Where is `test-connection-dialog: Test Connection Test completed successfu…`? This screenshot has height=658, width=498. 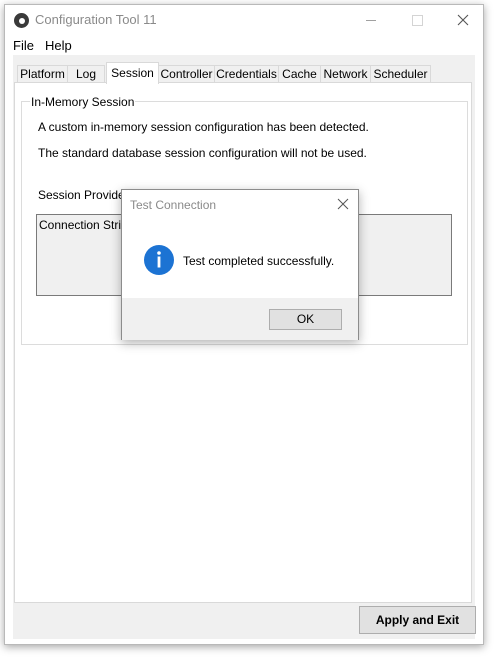
test-connection-dialog: Test Connection Test completed successfu… is located at coordinates (240, 264).